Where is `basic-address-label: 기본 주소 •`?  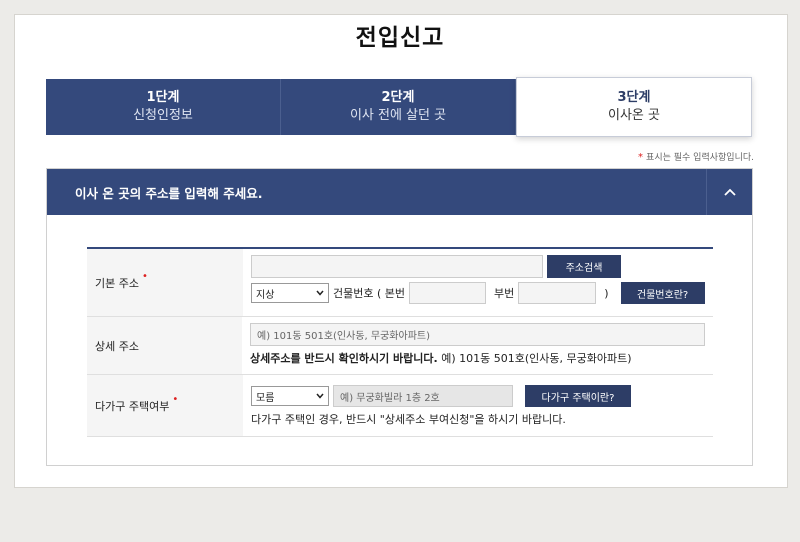 basic-address-label: 기본 주소 • is located at coordinates (165, 282).